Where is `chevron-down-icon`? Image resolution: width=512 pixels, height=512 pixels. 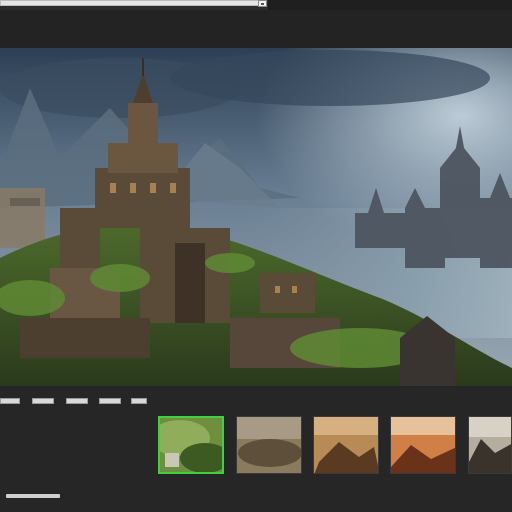
chevron-down-icon is located at coordinates (262, 4).